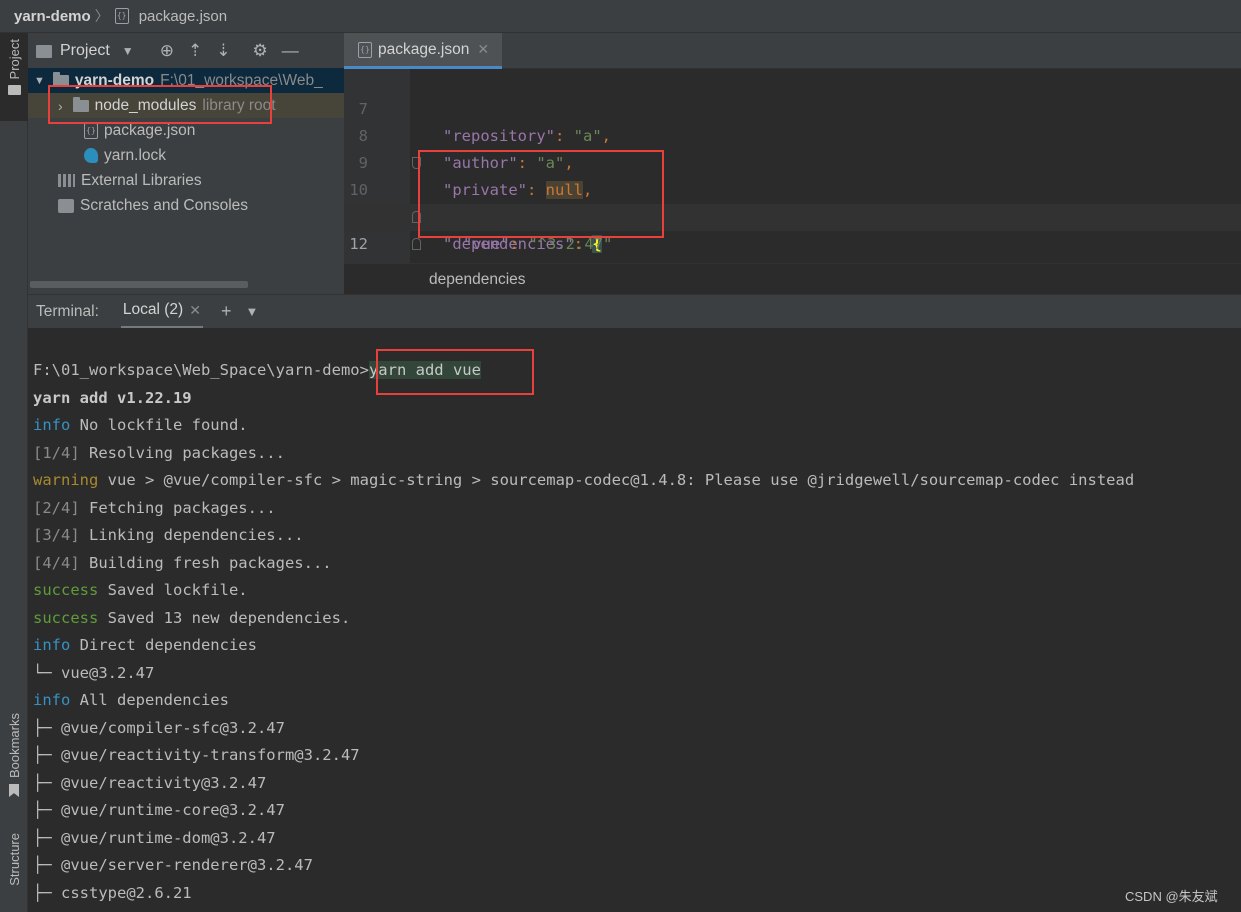 This screenshot has height=912, width=1241. What do you see at coordinates (66, 205) in the screenshot?
I see `scratches-icon` at bounding box center [66, 205].